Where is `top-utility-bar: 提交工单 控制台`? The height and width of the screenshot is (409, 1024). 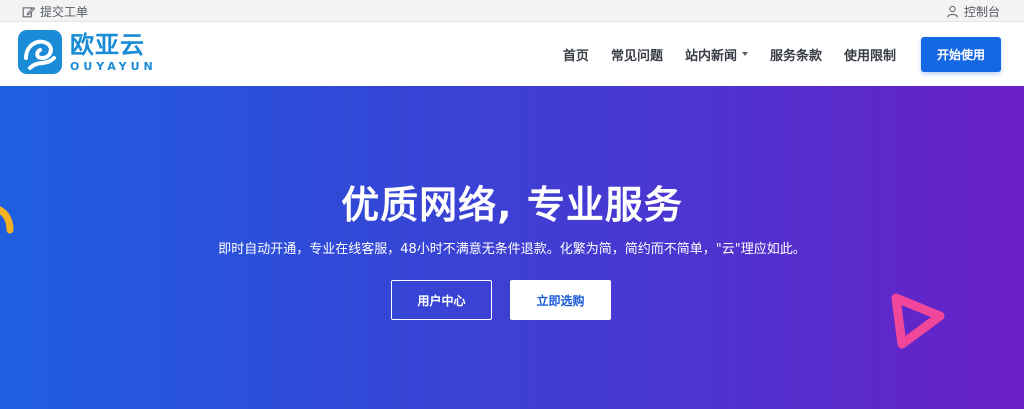 top-utility-bar: 提交工单 控制台 is located at coordinates (512, 11).